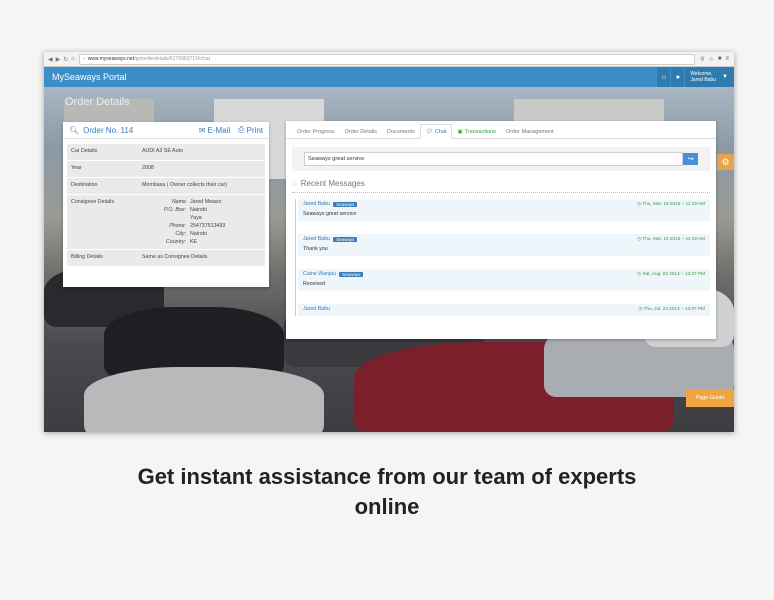 The image size is (774, 600). I want to click on url-host: www.myseaways.net, so click(111, 59).